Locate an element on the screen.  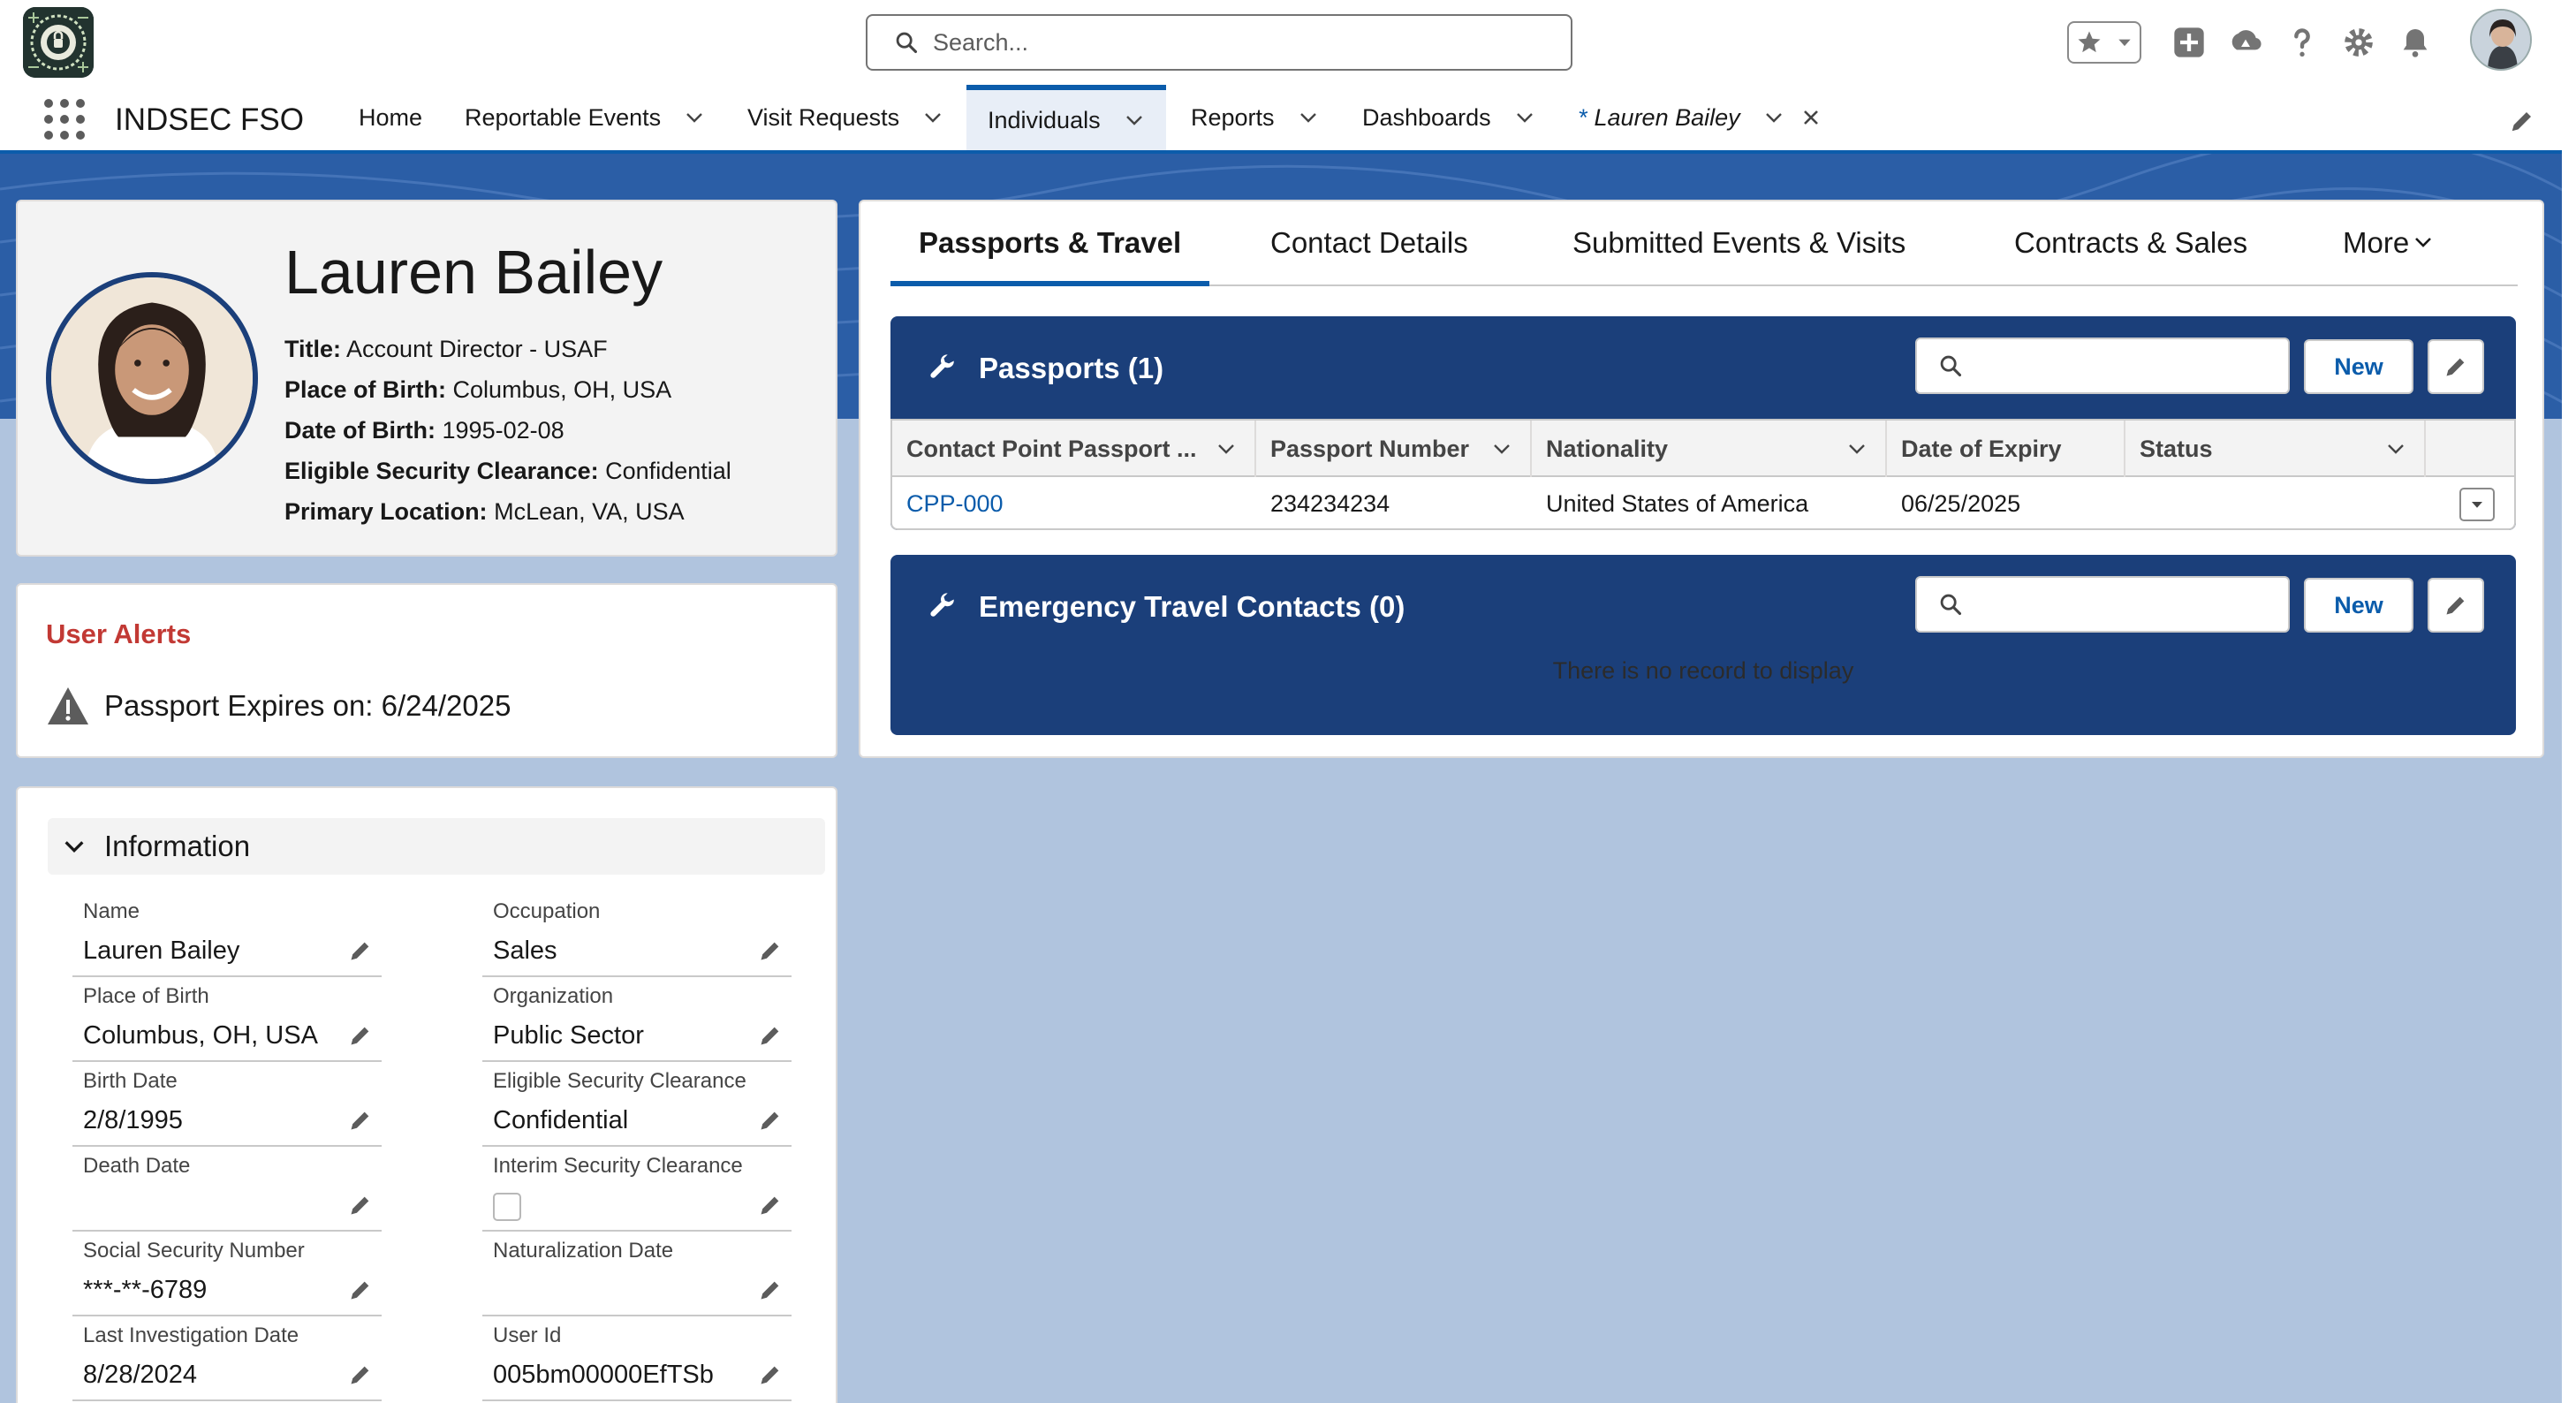
passport-record-link: CPP-000 is located at coordinates (1074, 503).